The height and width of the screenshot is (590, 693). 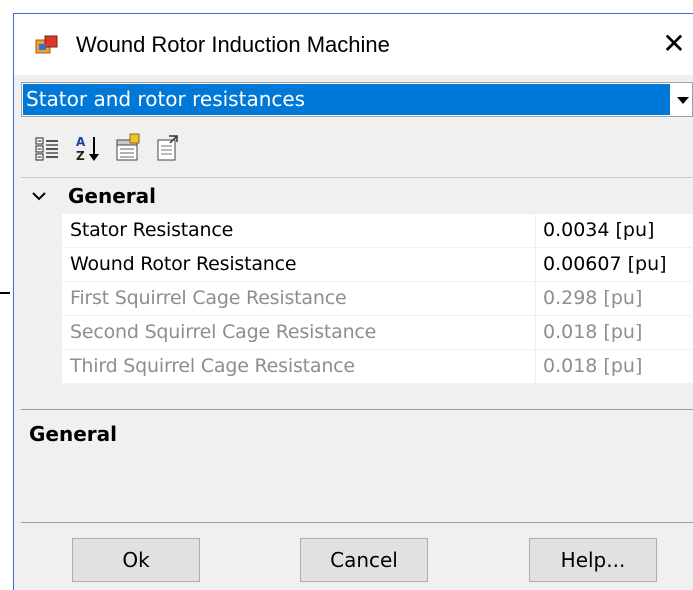 What do you see at coordinates (605, 264) in the screenshot?
I see `property-value: 0.00607 [pu]` at bounding box center [605, 264].